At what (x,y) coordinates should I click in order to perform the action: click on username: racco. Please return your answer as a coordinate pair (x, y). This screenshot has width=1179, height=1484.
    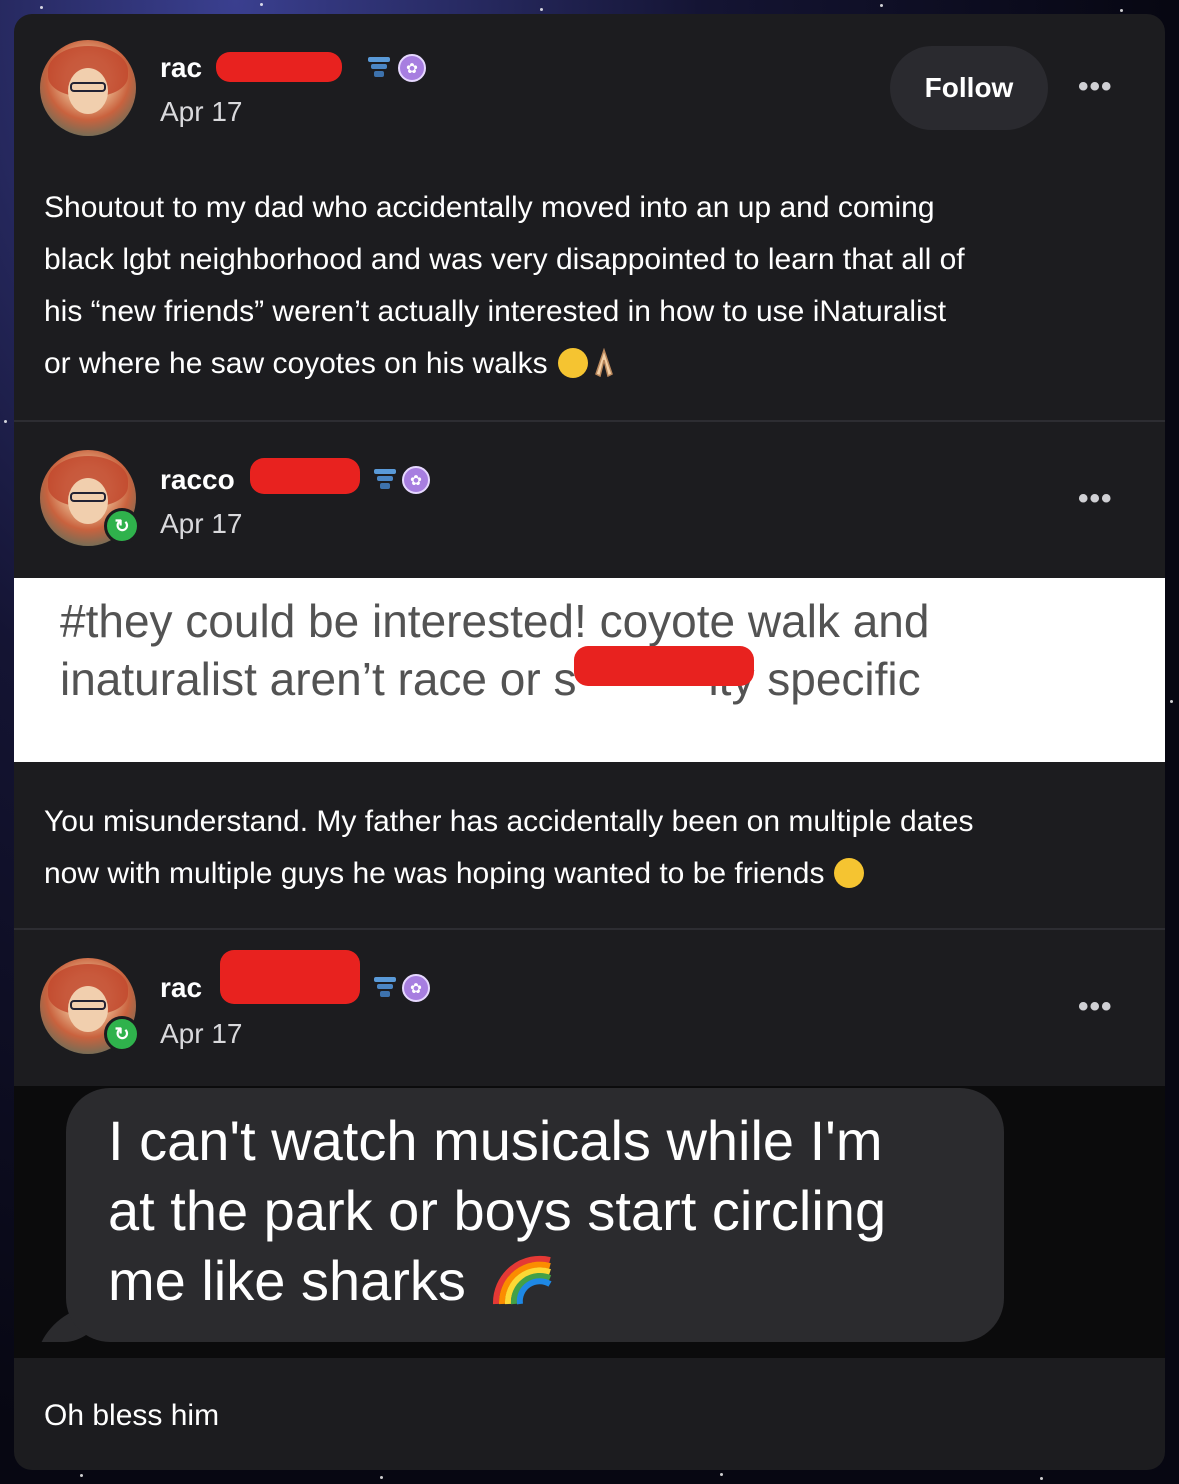
    Looking at the image, I should click on (197, 480).